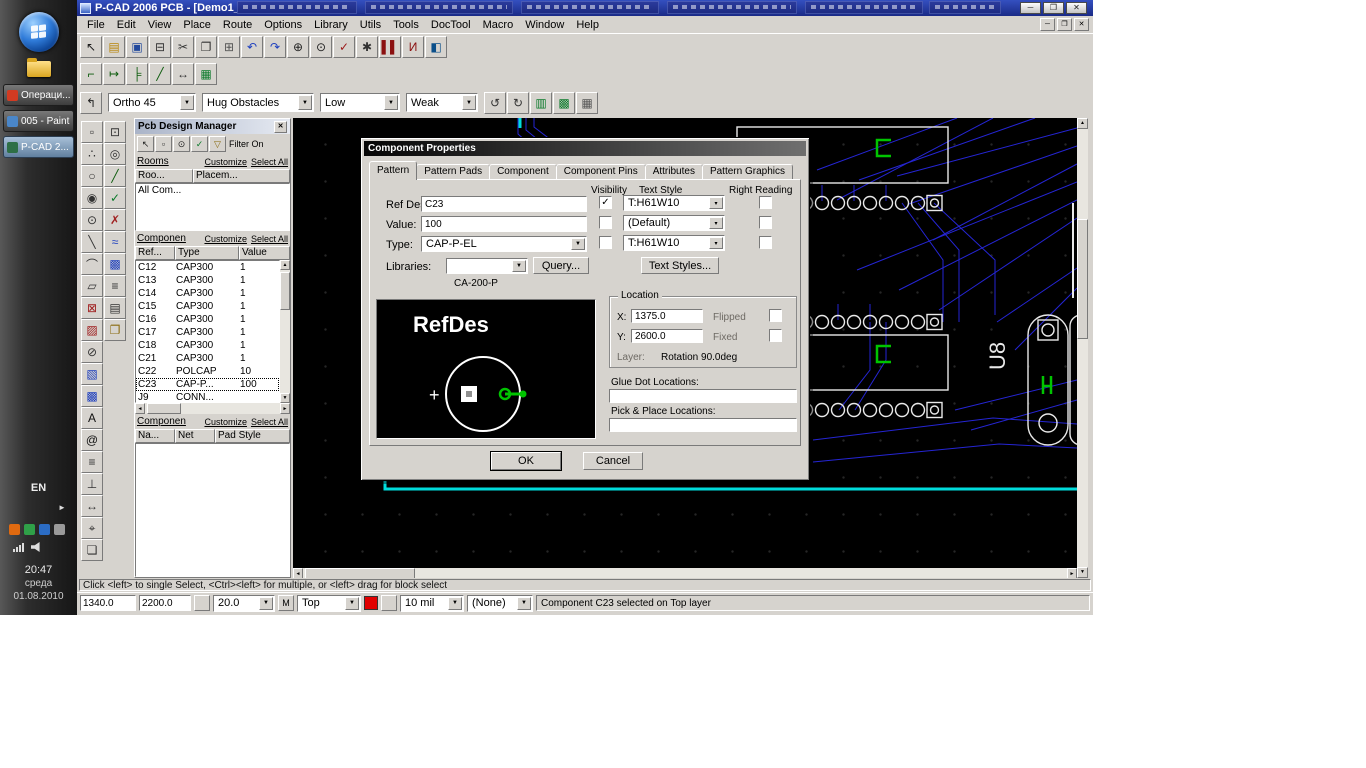 This screenshot has height=768, width=1366. What do you see at coordinates (775, 335) in the screenshot?
I see `fixed-checkbox` at bounding box center [775, 335].